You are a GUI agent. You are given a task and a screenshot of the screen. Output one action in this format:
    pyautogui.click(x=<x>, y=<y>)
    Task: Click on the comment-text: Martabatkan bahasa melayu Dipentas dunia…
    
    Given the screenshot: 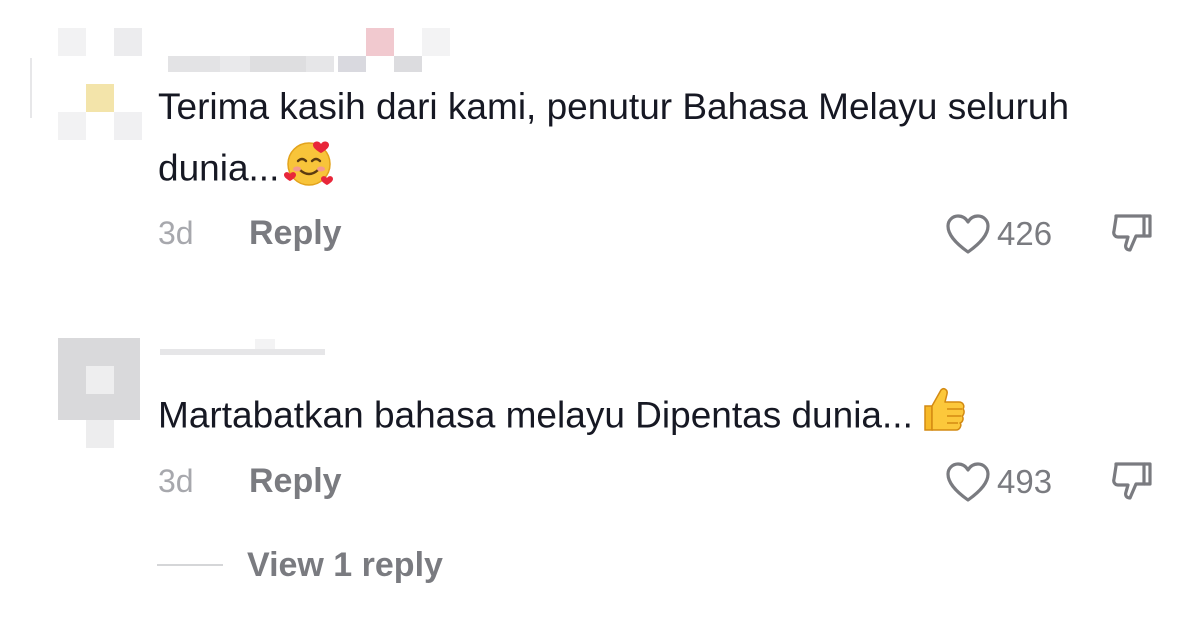 What is the action you would take?
    pyautogui.click(x=658, y=417)
    